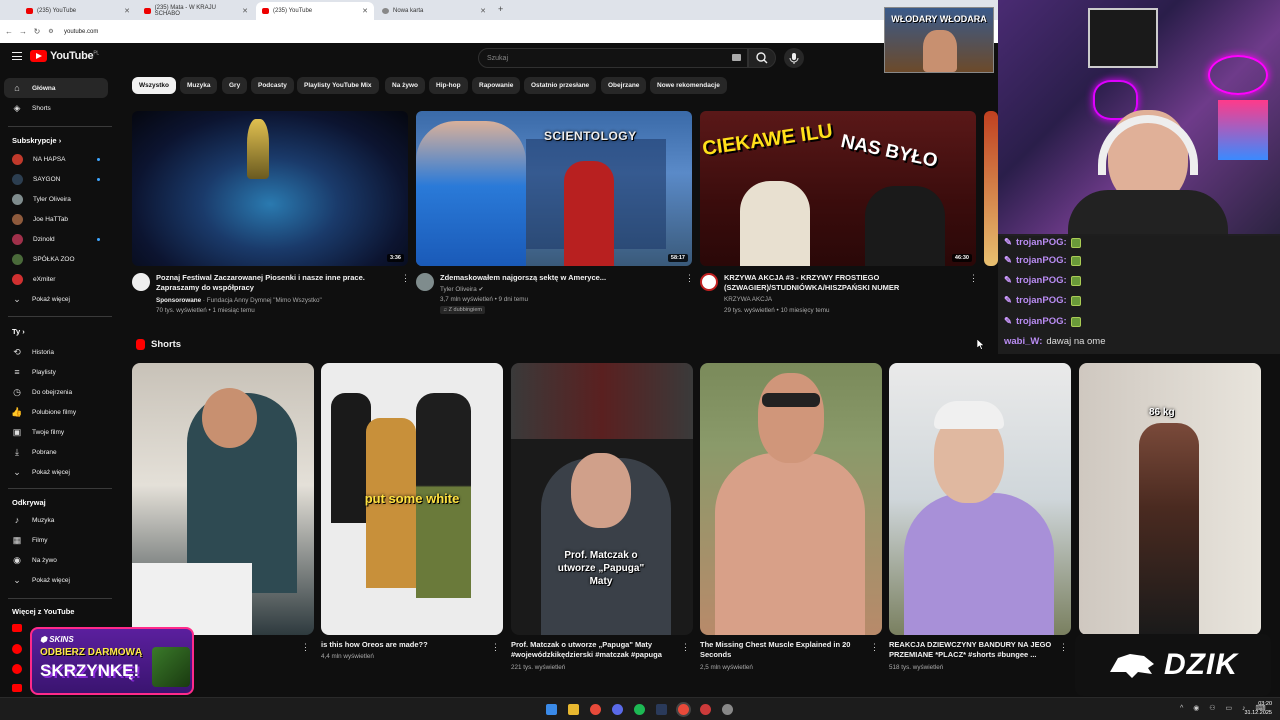 The height and width of the screenshot is (720, 1280). What do you see at coordinates (56, 540) in the screenshot?
I see `sidebar-item-films: ▦ Filmy` at bounding box center [56, 540].